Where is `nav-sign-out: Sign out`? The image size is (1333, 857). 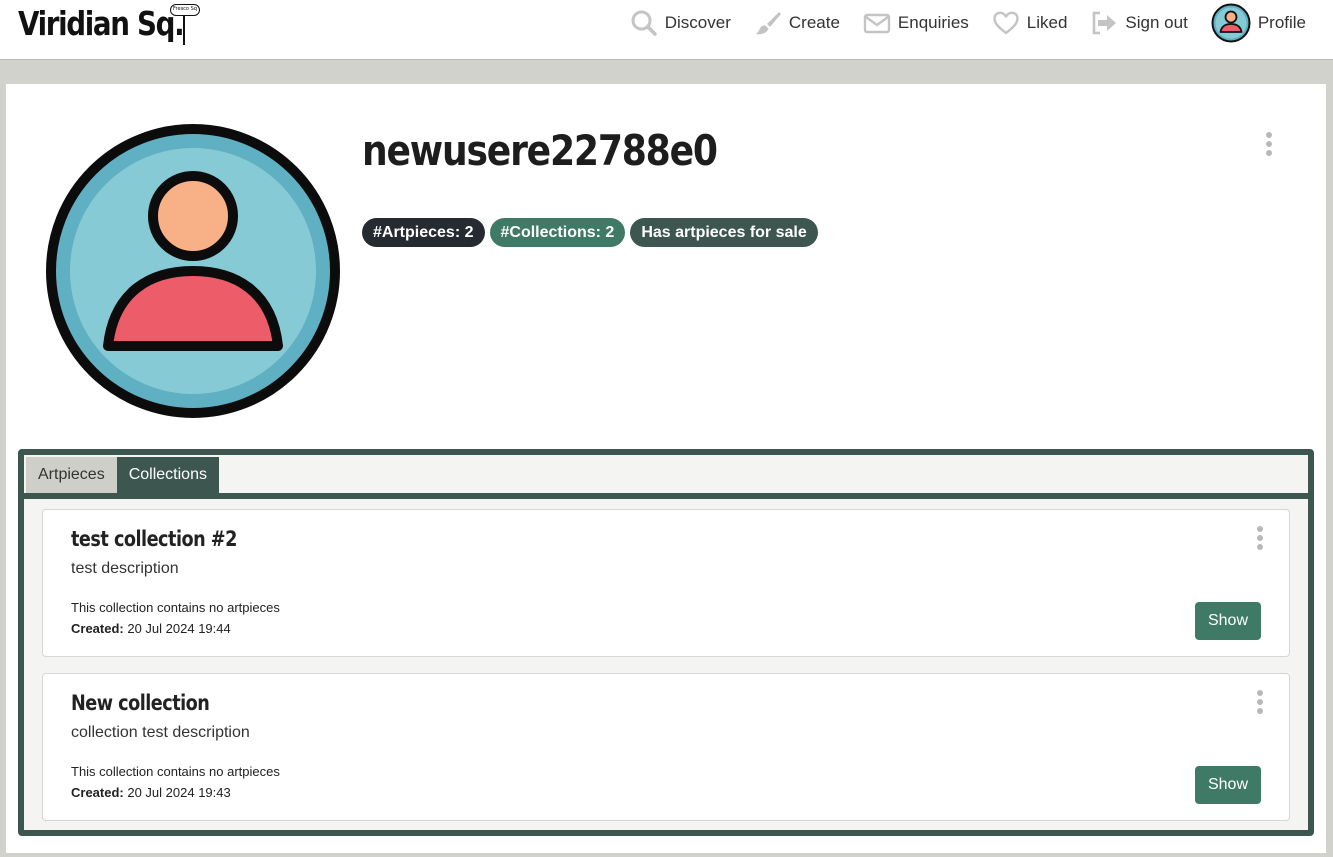
nav-sign-out: Sign out is located at coordinates (1139, 23).